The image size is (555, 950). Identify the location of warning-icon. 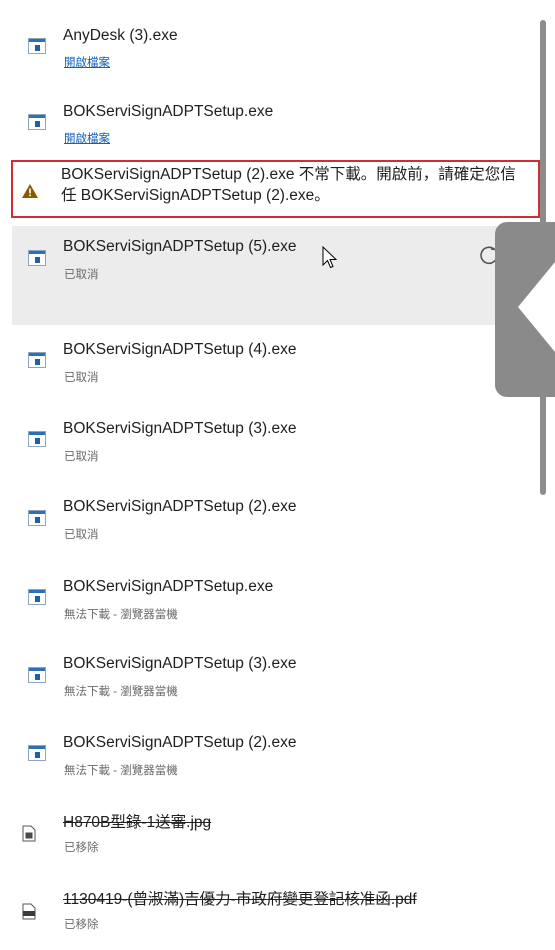
(30, 191).